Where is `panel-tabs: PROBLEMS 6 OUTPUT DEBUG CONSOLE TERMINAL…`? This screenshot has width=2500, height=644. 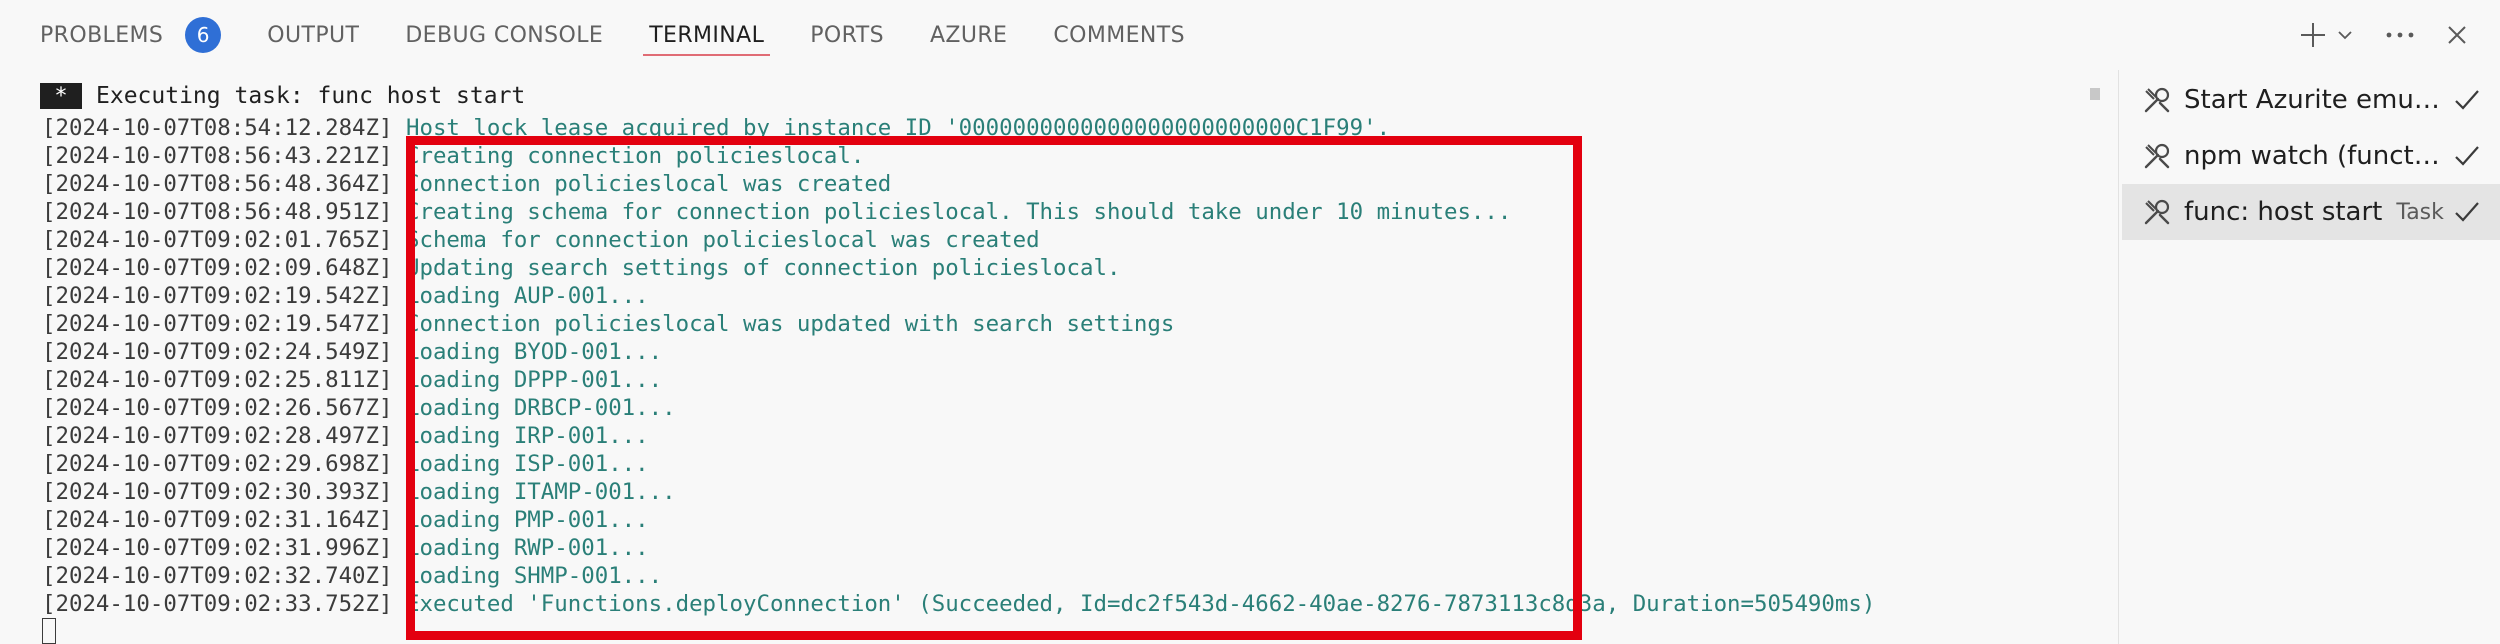 panel-tabs: PROBLEMS 6 OUTPUT DEBUG CONSOLE TERMINAL… is located at coordinates (612, 35).